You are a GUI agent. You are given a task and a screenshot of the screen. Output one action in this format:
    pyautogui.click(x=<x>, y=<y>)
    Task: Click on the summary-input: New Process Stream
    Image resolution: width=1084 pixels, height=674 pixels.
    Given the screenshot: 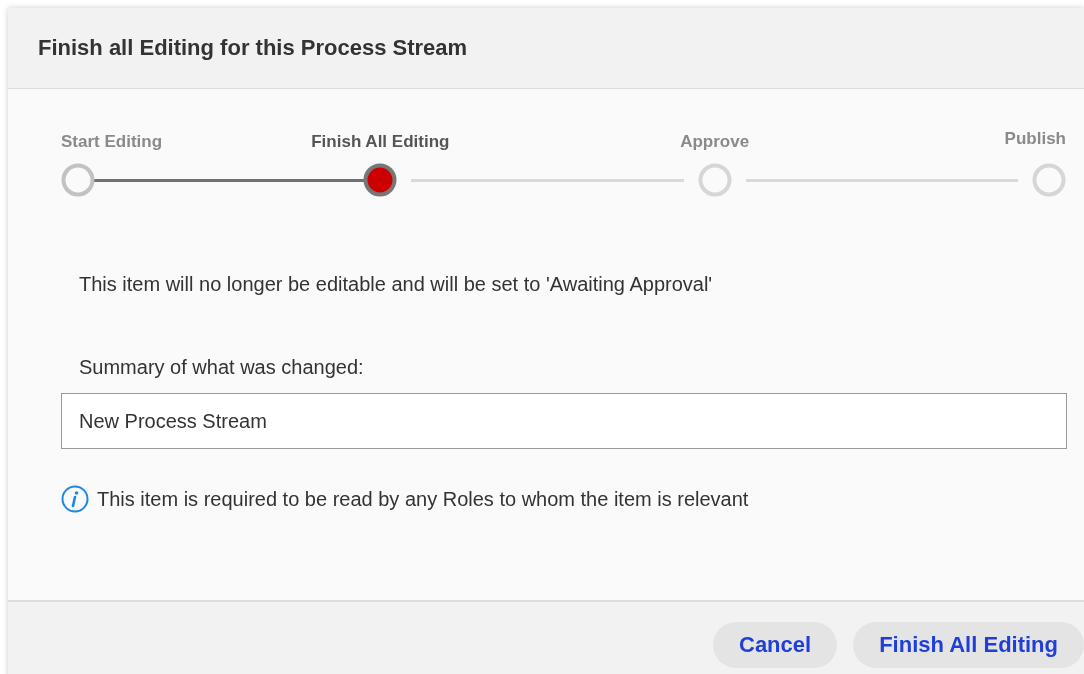 What is the action you would take?
    pyautogui.click(x=564, y=421)
    